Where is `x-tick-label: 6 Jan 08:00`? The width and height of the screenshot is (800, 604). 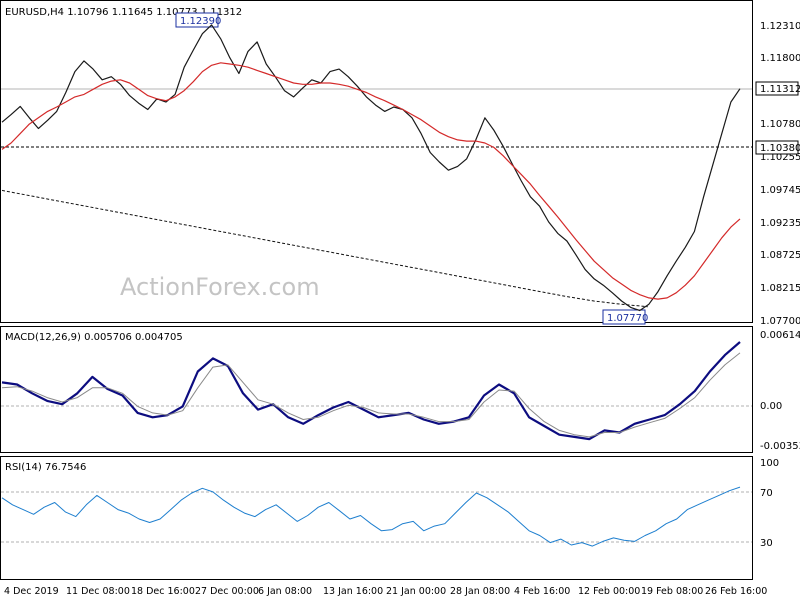 x-tick-label: 6 Jan 08:00 is located at coordinates (285, 591).